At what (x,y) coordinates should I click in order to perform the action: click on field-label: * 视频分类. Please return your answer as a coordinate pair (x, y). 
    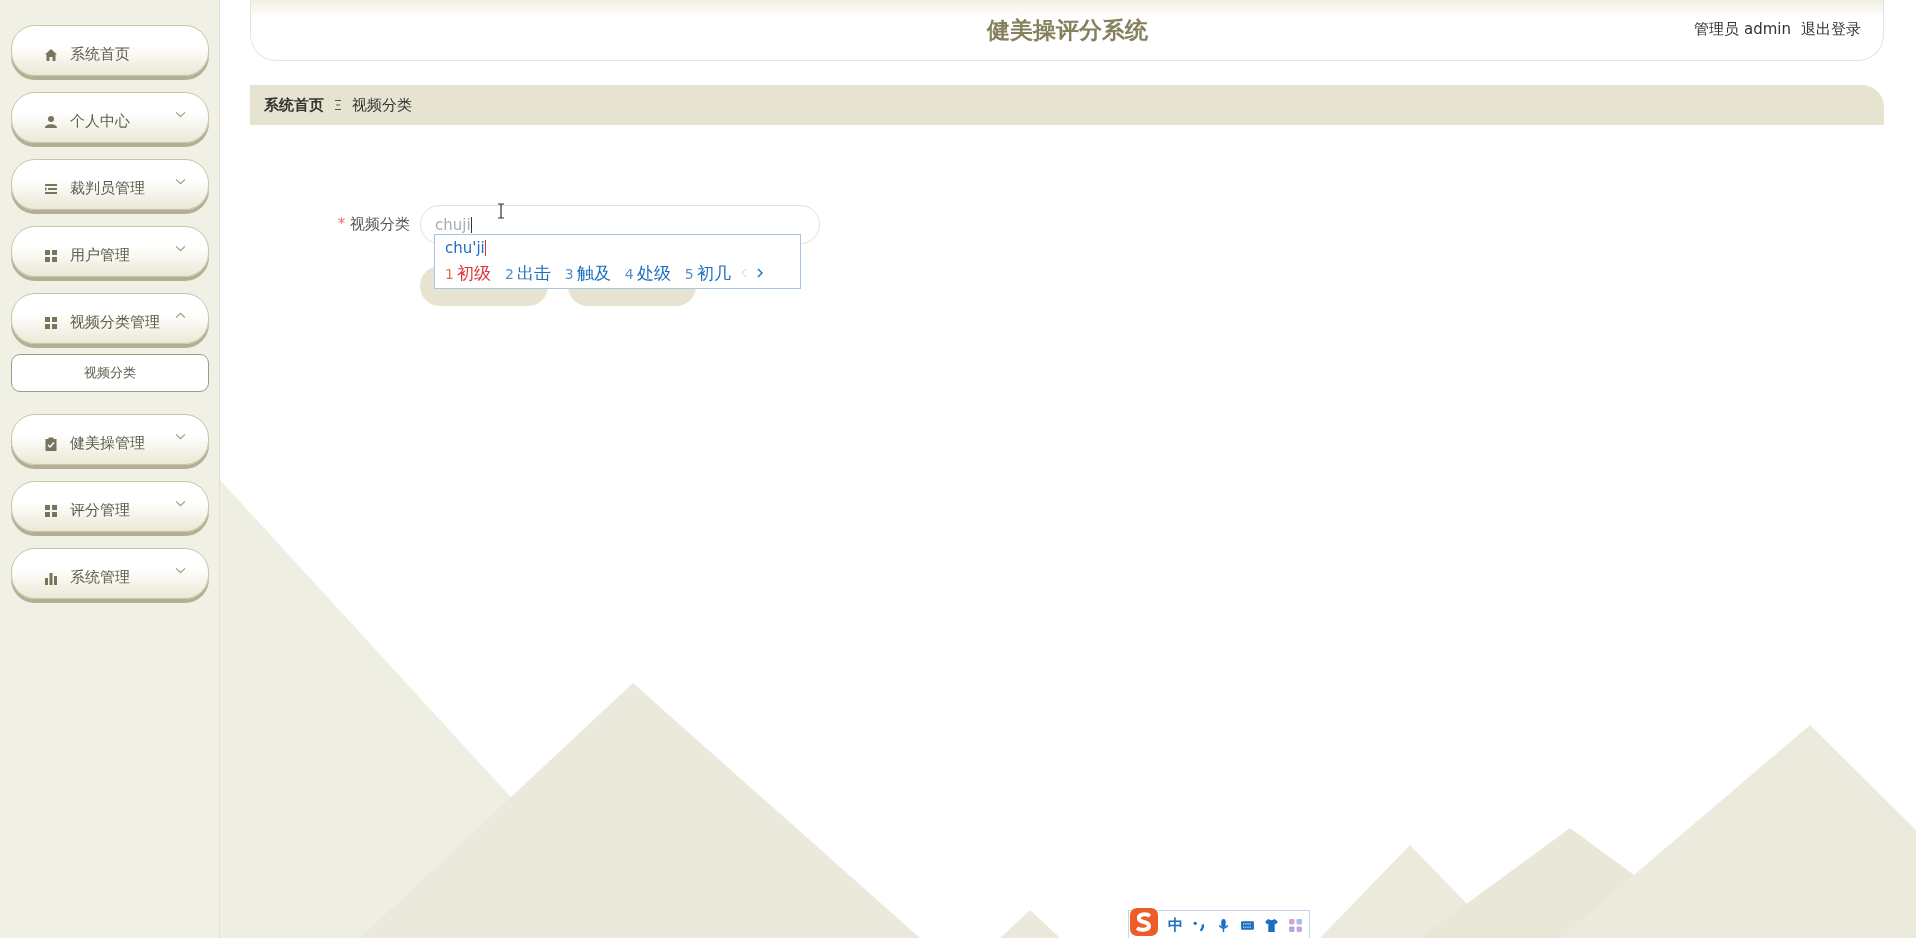
    Looking at the image, I should click on (373, 224).